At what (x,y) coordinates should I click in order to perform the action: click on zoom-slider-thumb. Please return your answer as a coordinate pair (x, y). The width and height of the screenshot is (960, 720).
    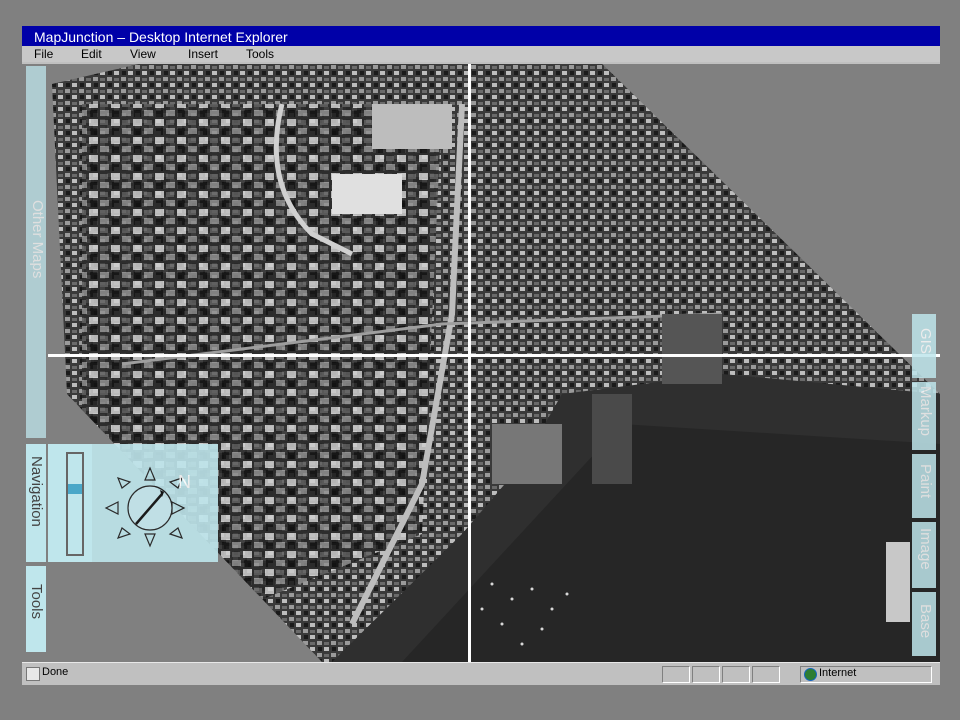
    Looking at the image, I should click on (75, 489).